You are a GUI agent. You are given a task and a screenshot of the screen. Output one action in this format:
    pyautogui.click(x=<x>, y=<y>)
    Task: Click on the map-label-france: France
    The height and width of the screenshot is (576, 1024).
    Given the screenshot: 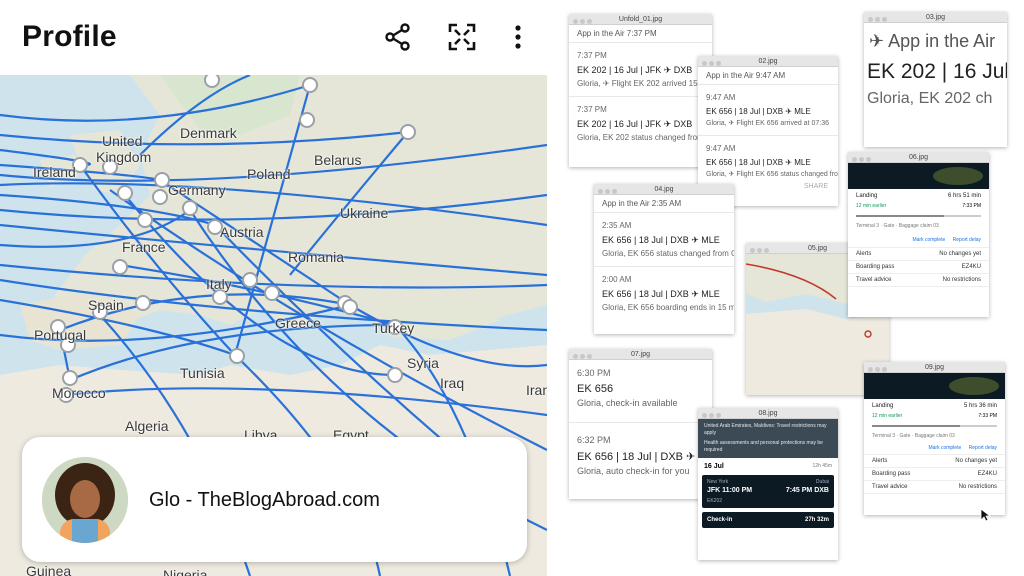 What is the action you would take?
    pyautogui.click(x=144, y=247)
    